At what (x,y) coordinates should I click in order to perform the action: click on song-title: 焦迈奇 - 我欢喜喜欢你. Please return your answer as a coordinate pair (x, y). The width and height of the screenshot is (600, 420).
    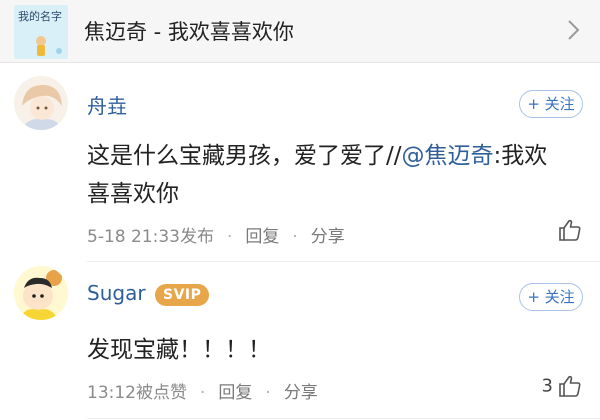
    Looking at the image, I should click on (189, 32).